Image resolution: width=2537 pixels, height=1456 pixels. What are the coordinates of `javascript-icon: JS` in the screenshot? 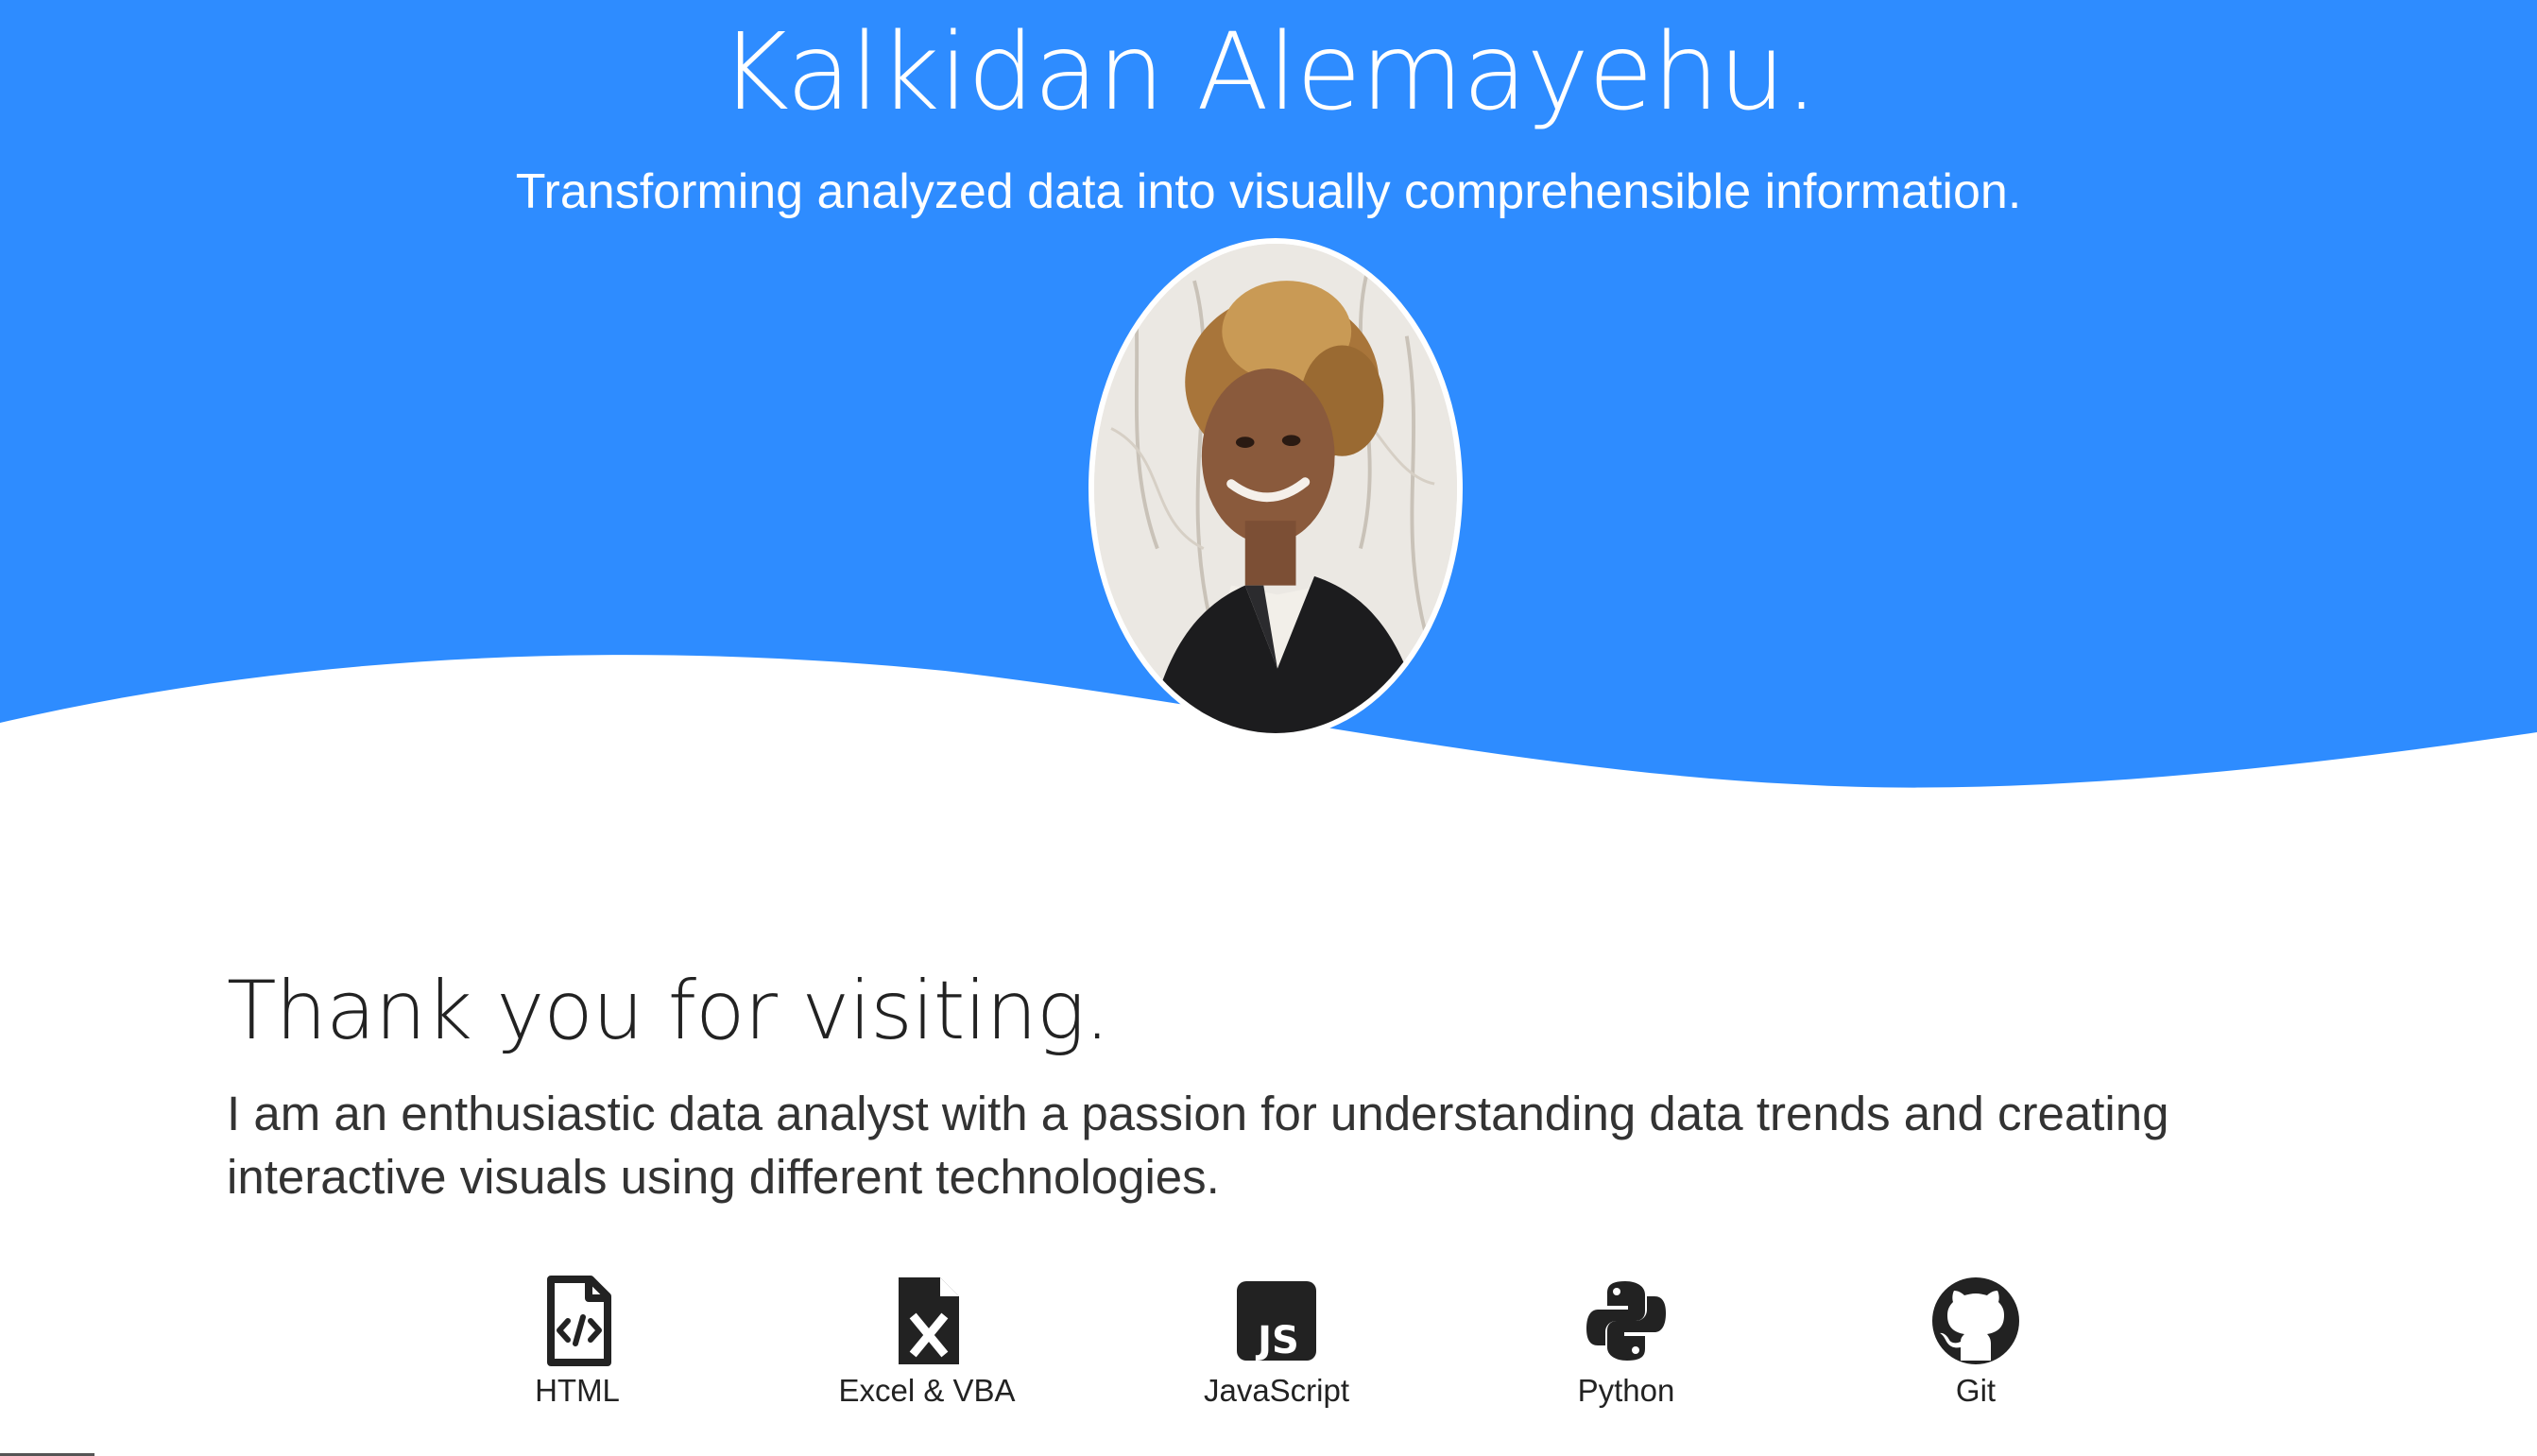 It's located at (1276, 1322).